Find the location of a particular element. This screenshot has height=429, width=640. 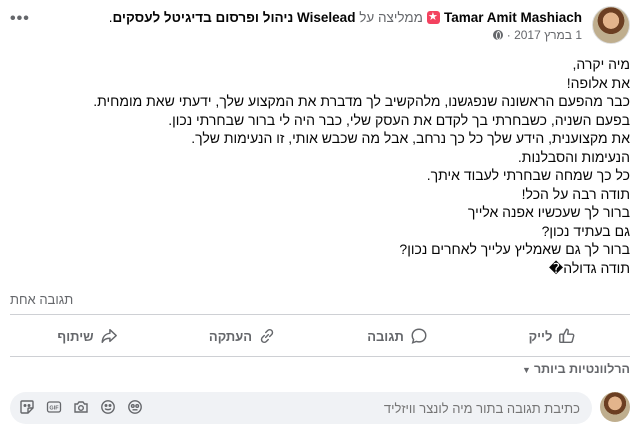

post-line: גם בעתיד נכון? is located at coordinates (585, 230).